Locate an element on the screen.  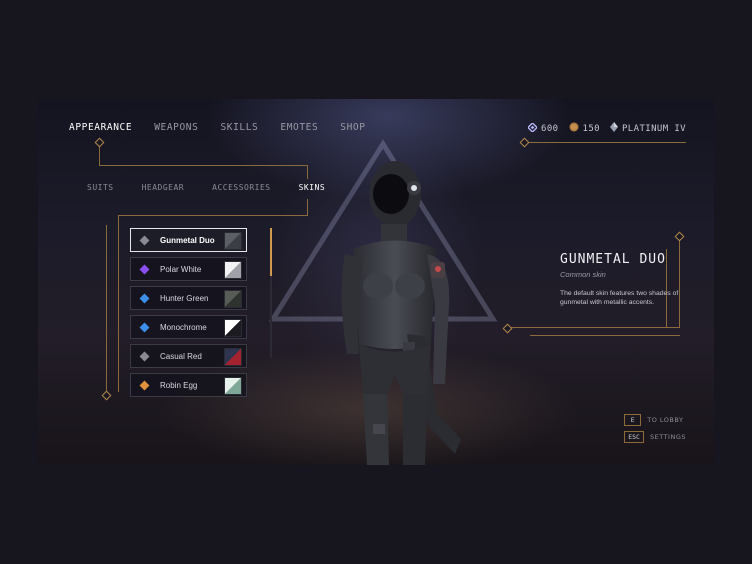
key-cap: E is located at coordinates (633, 420).